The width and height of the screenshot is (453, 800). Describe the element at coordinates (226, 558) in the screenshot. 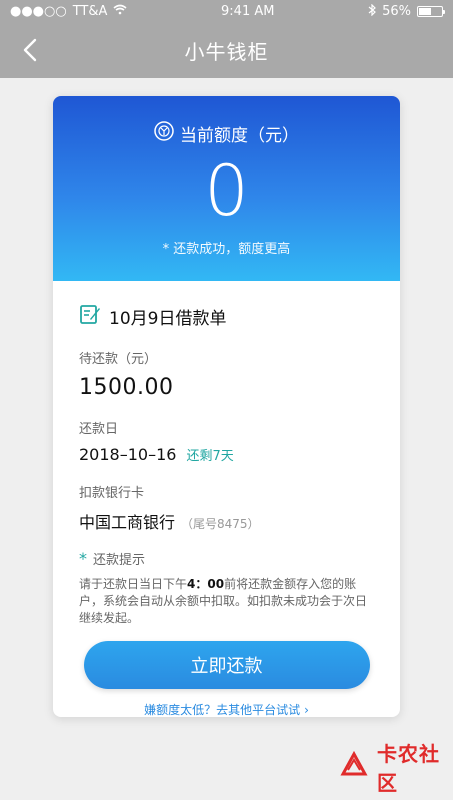

I see `tips-title: * 还款提示` at that location.